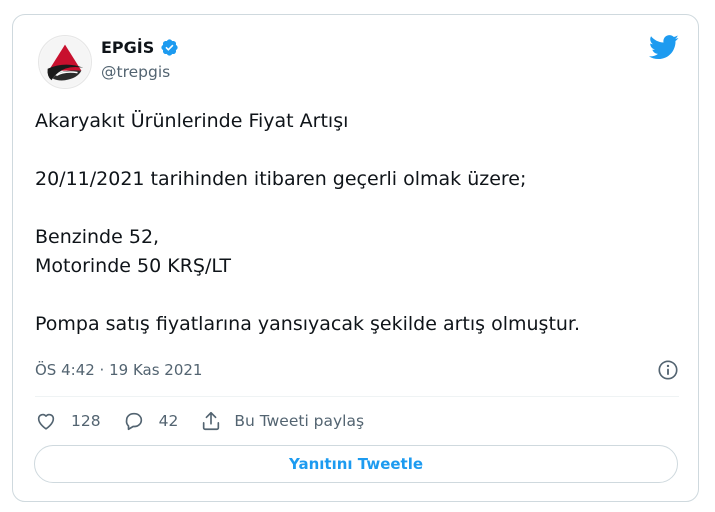 The image size is (715, 512). I want to click on info-icon, so click(668, 370).